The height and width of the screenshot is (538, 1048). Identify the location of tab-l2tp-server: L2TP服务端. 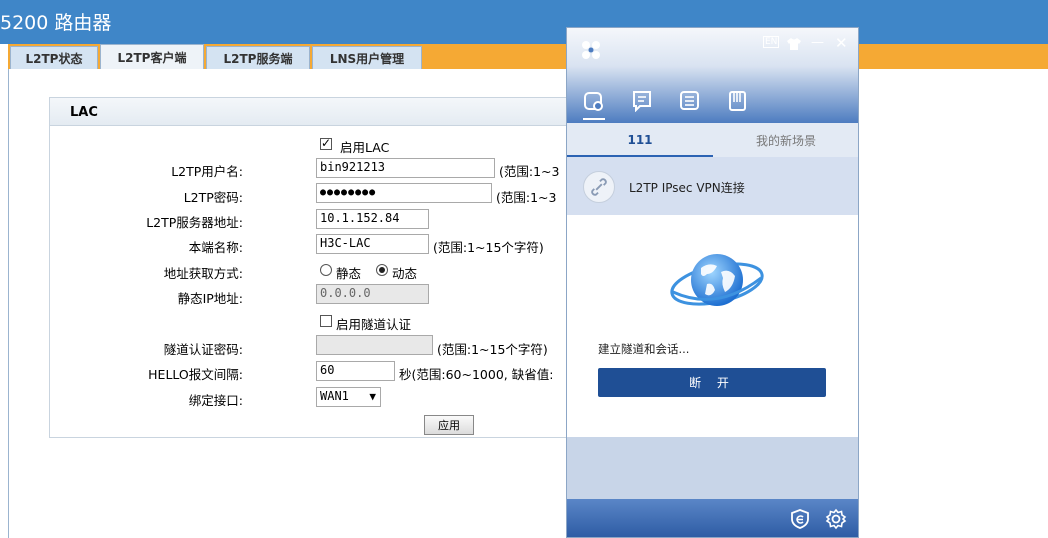
(258, 57).